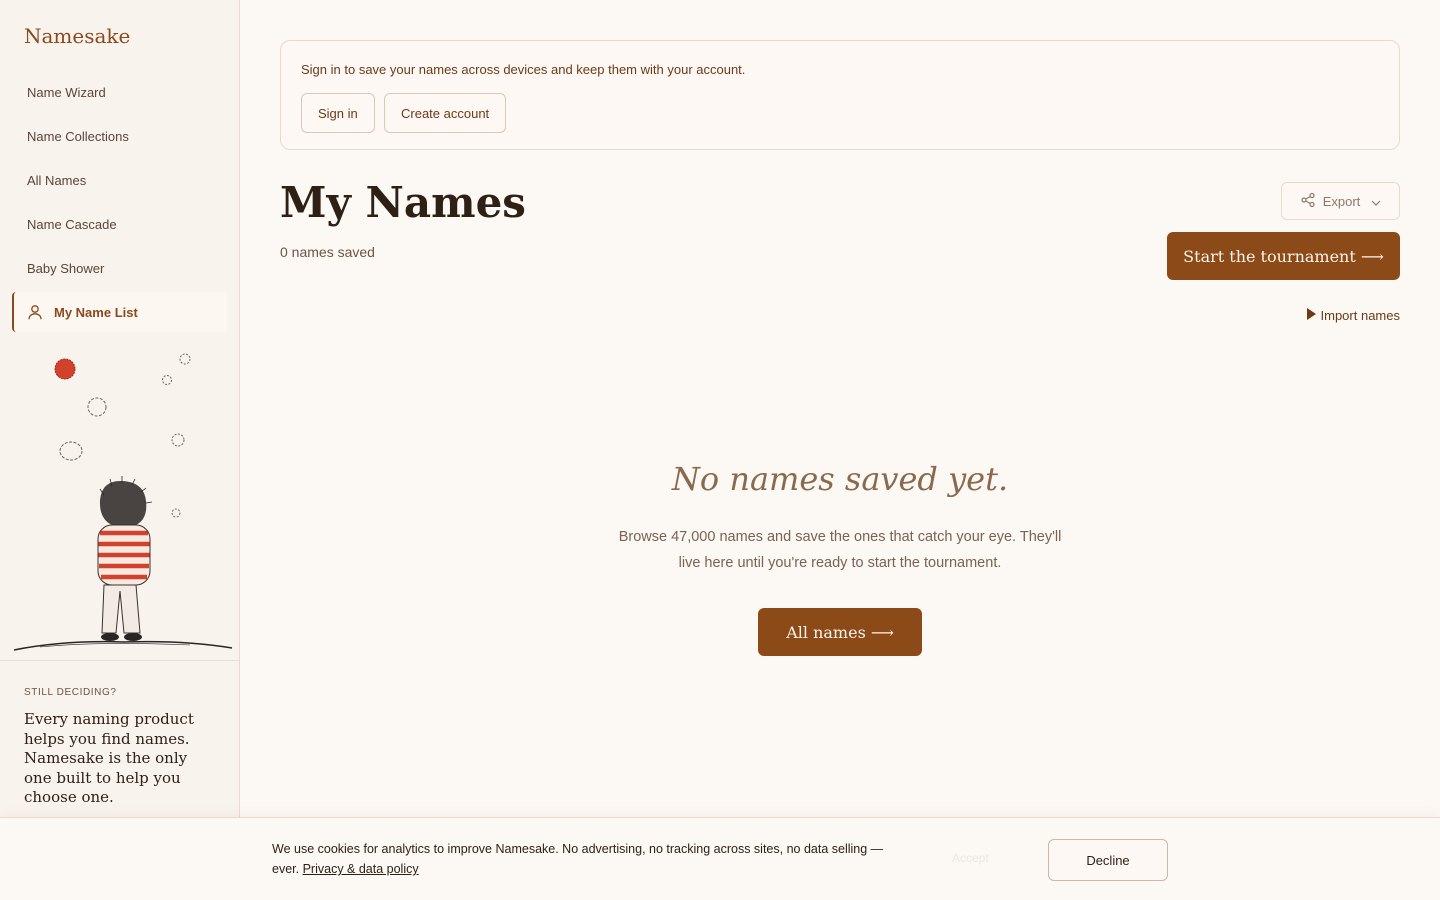  What do you see at coordinates (57, 180) in the screenshot?
I see `sidebar-item-label: All Names` at bounding box center [57, 180].